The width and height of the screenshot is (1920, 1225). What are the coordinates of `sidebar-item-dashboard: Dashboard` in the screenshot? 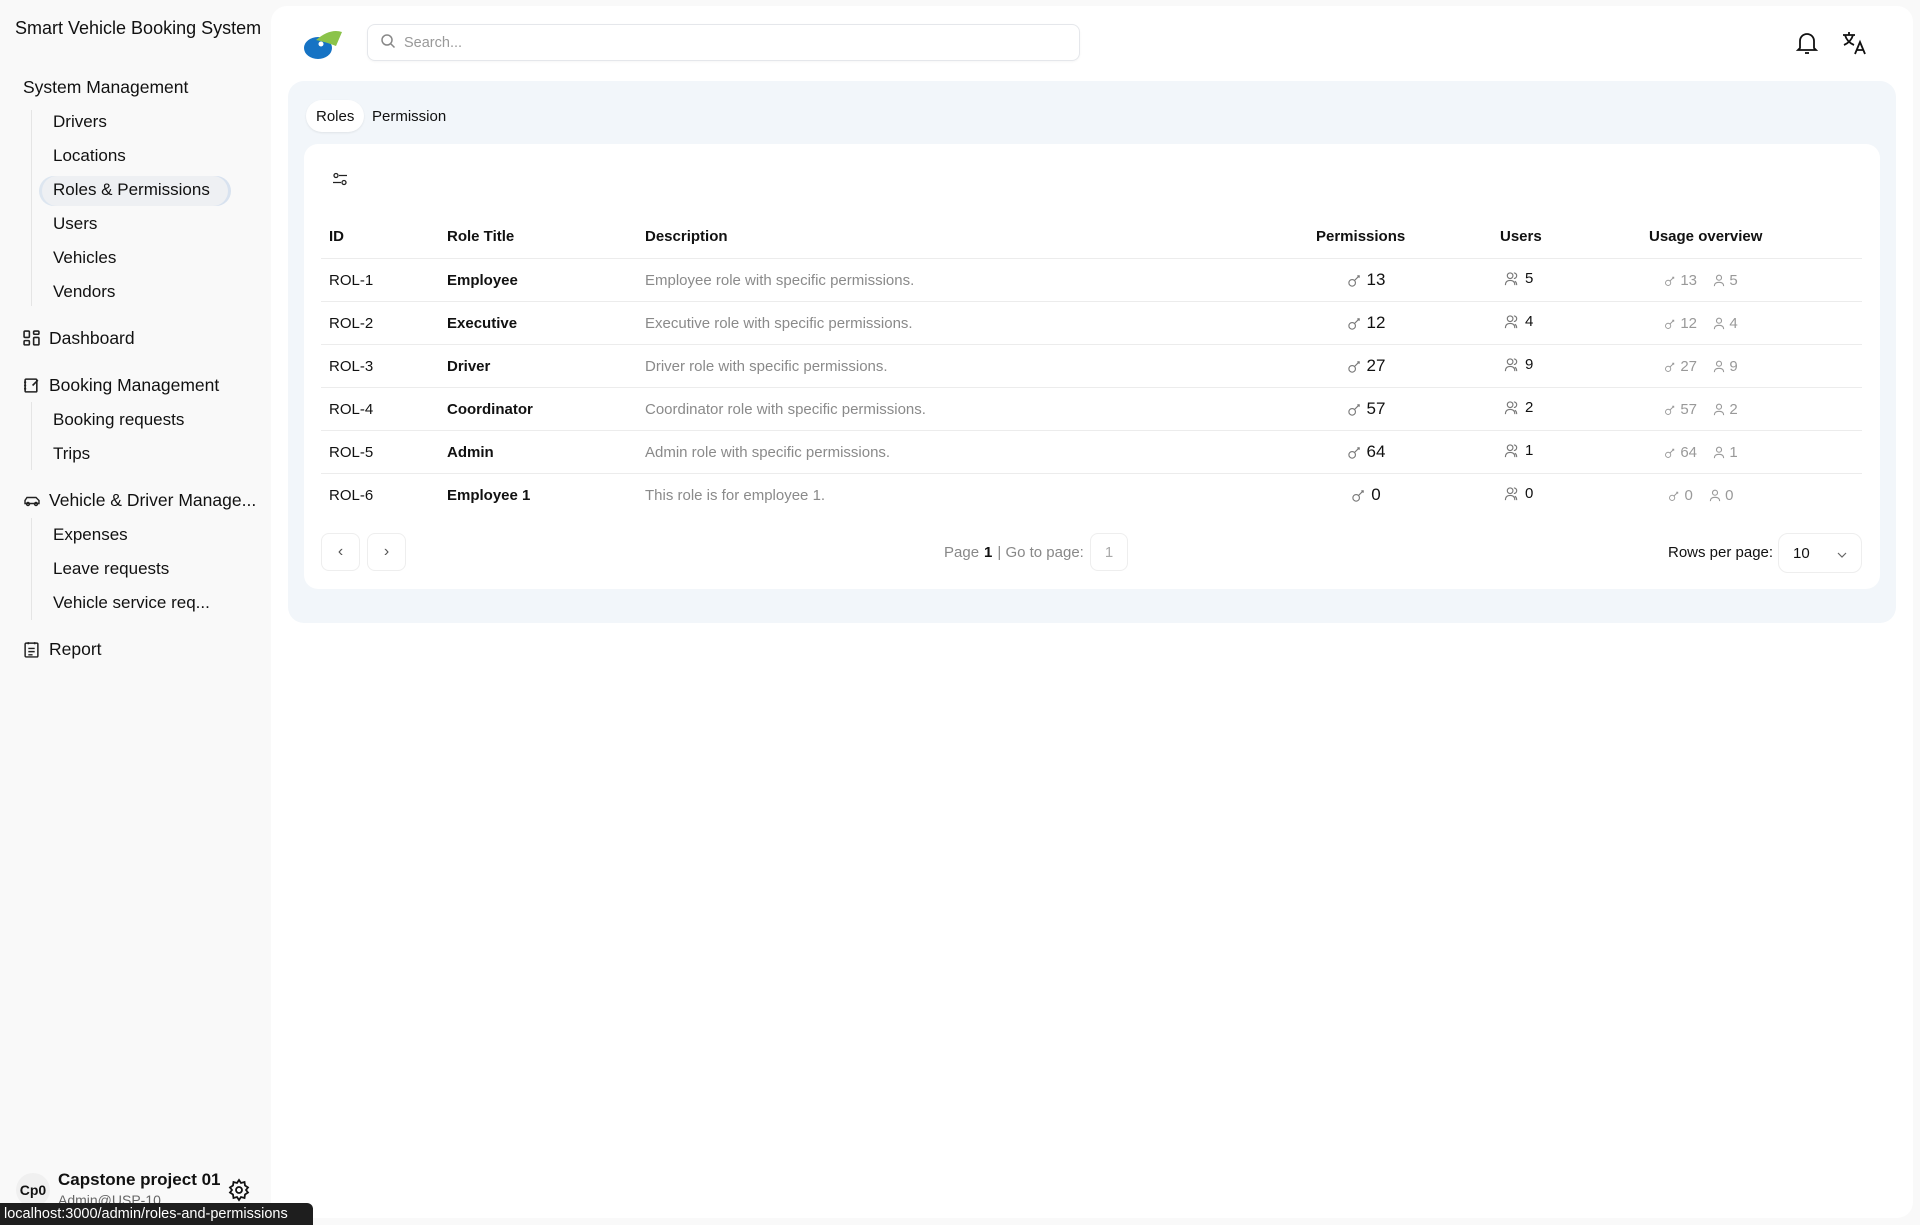 It's located at (79, 338).